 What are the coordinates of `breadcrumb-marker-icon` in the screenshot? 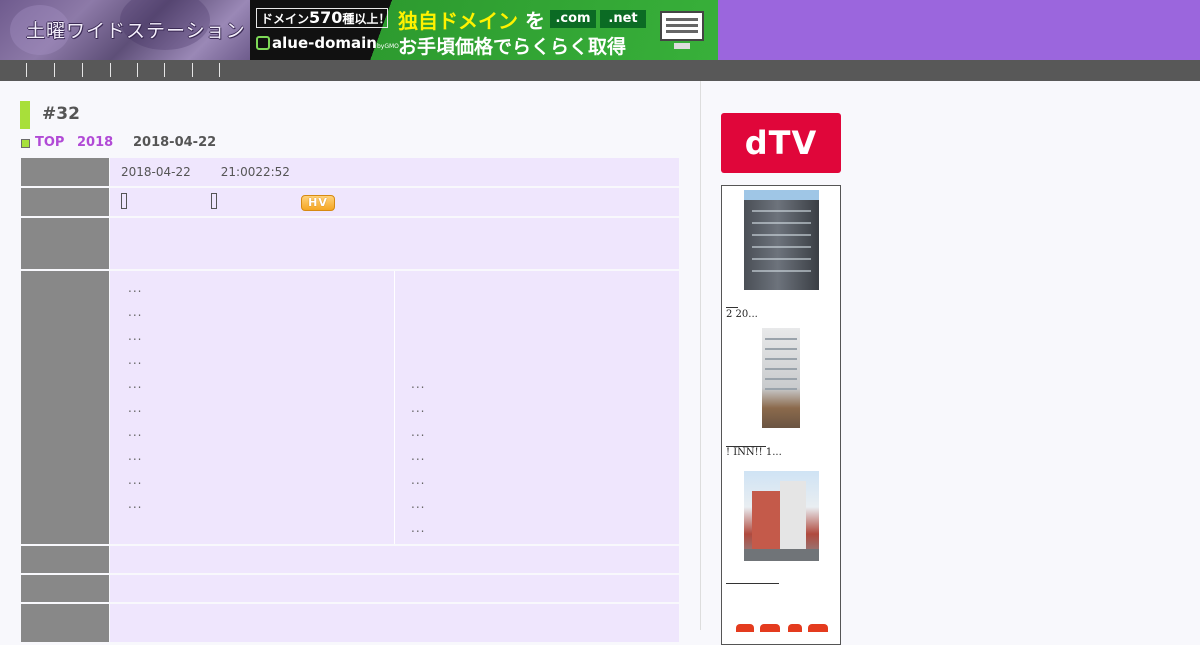 It's located at (25, 143).